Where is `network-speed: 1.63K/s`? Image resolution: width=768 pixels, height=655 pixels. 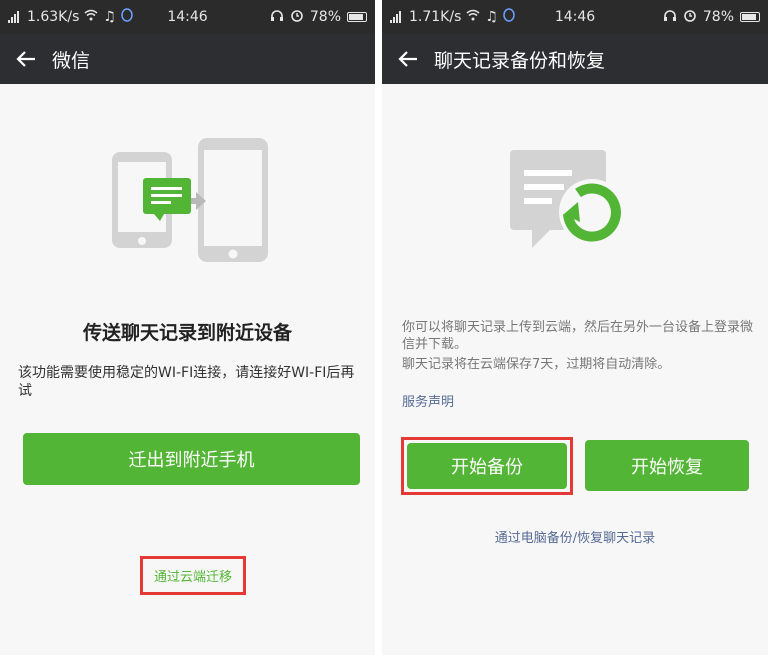
network-speed: 1.63K/s is located at coordinates (53, 17).